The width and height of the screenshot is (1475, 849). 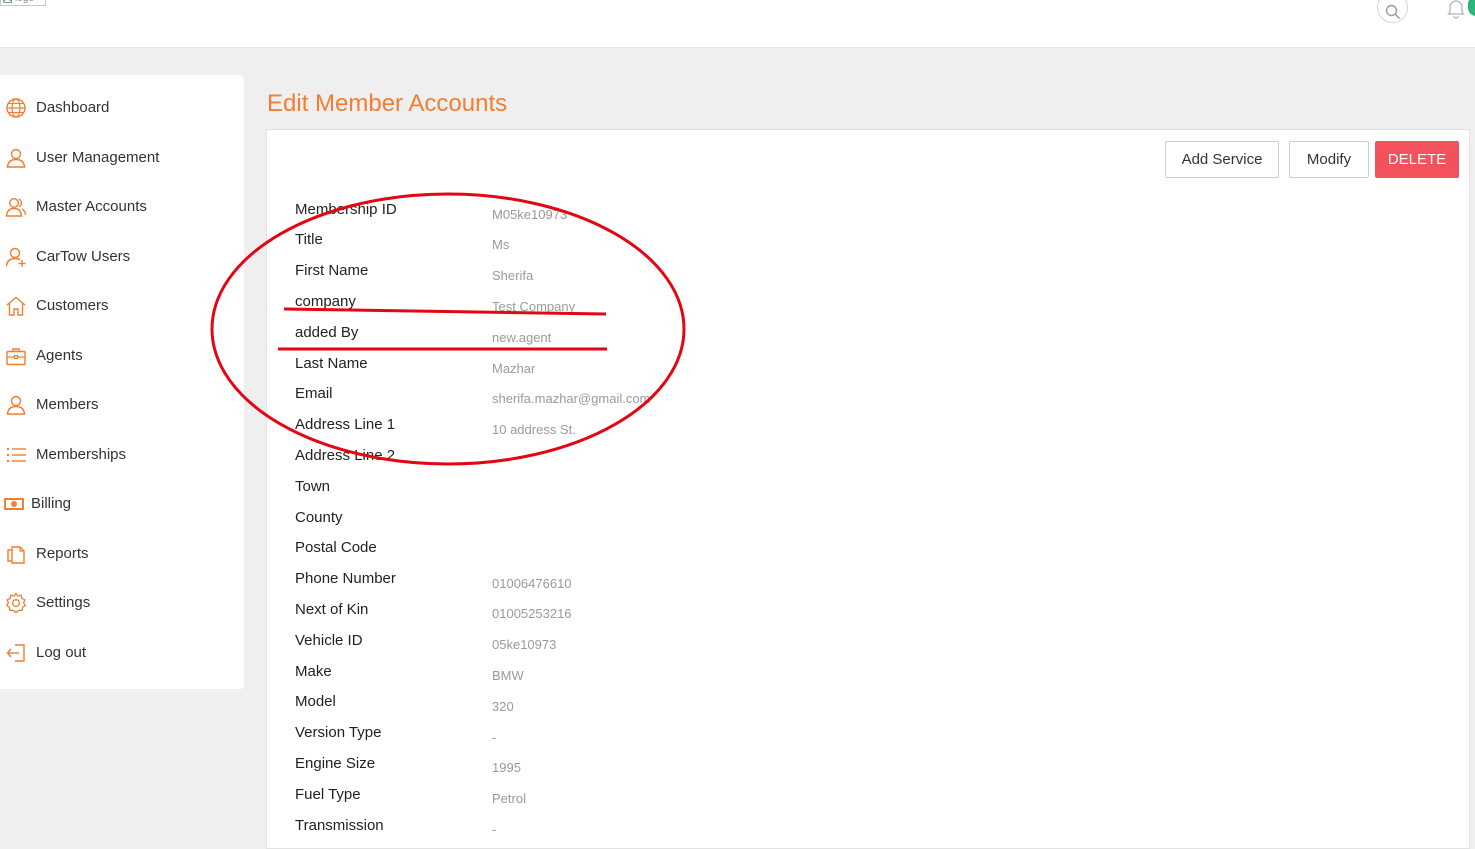 What do you see at coordinates (501, 244) in the screenshot?
I see `field-value-title: Ms` at bounding box center [501, 244].